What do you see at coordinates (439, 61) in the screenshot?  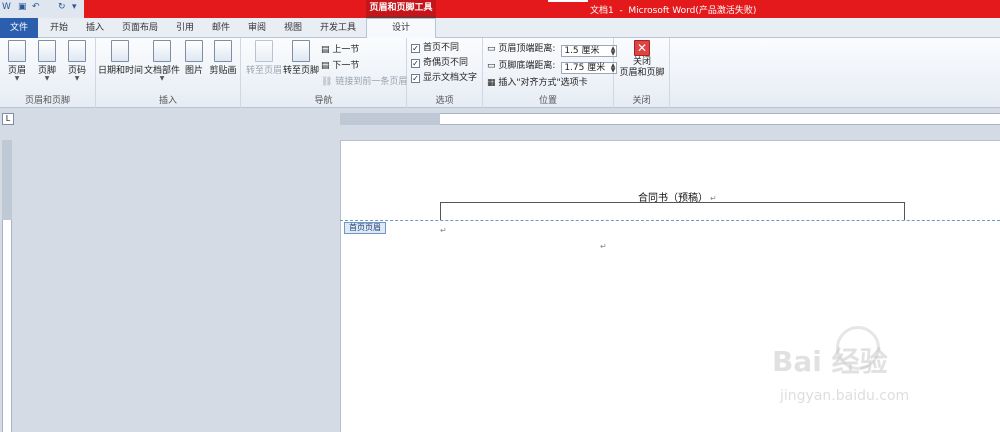 I see `different-odd-even-checkbox: ✓ 奇偶页不同` at bounding box center [439, 61].